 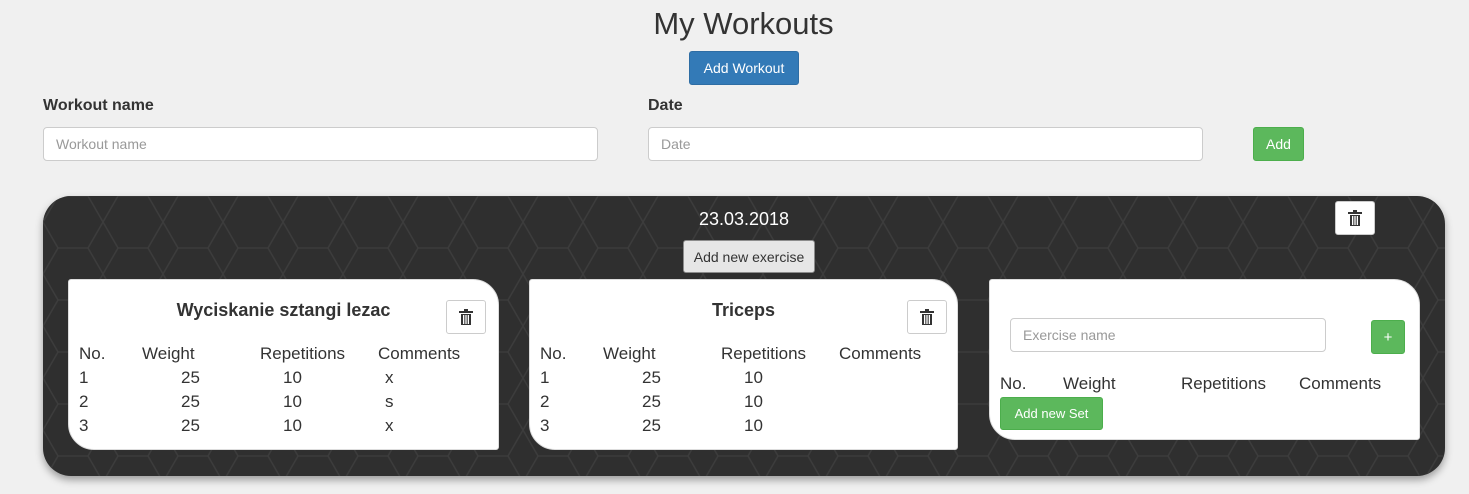 What do you see at coordinates (98, 105) in the screenshot?
I see `workout-name-label: Workout name` at bounding box center [98, 105].